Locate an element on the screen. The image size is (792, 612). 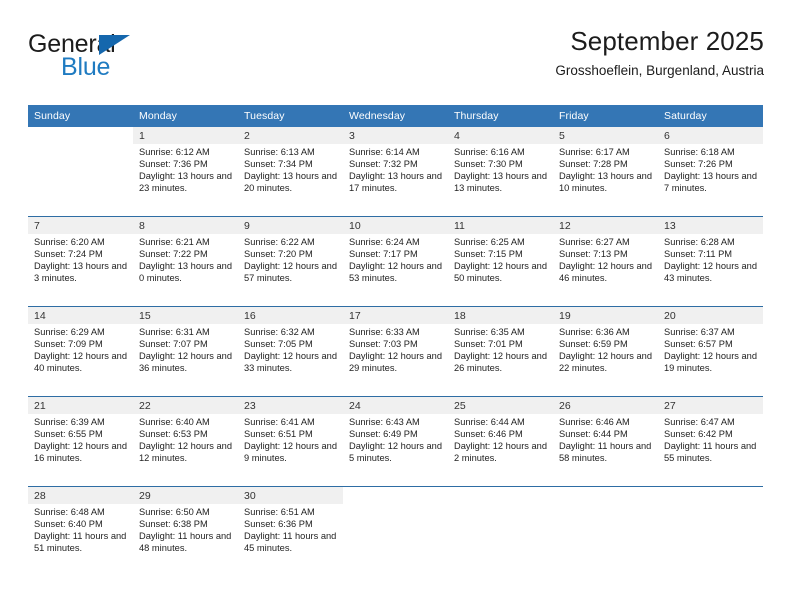
logo-text-blue: Blue is located at coordinates (86, 67).